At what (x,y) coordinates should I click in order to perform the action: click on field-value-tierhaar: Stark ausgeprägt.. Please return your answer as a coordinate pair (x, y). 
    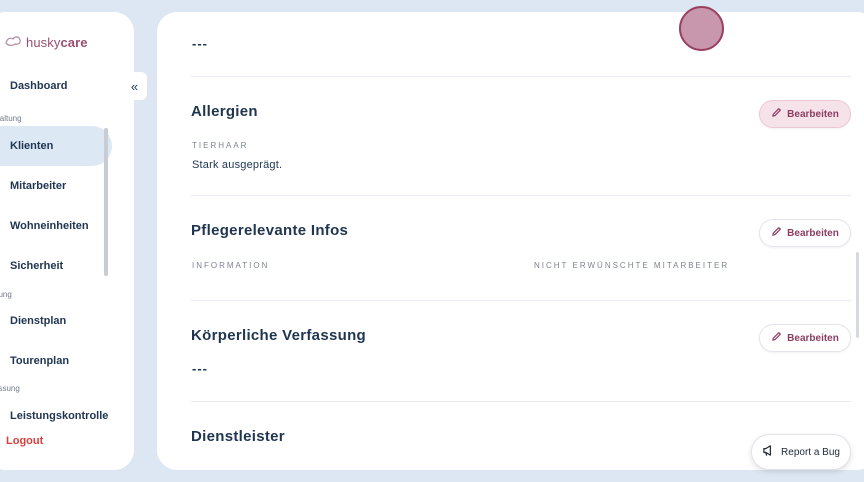
    Looking at the image, I should click on (237, 165).